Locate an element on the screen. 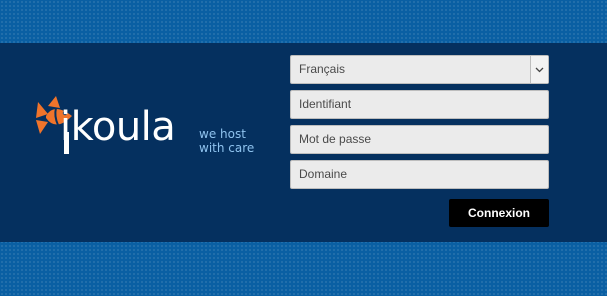 The height and width of the screenshot is (296, 607). identifier-placeholder: Identifiant is located at coordinates (325, 104).